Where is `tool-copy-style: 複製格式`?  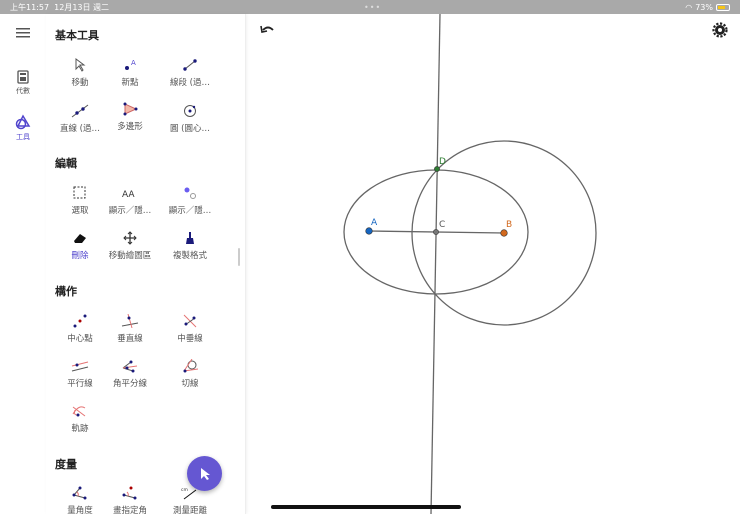
tool-copy-style: 複製格式 is located at coordinates (190, 246).